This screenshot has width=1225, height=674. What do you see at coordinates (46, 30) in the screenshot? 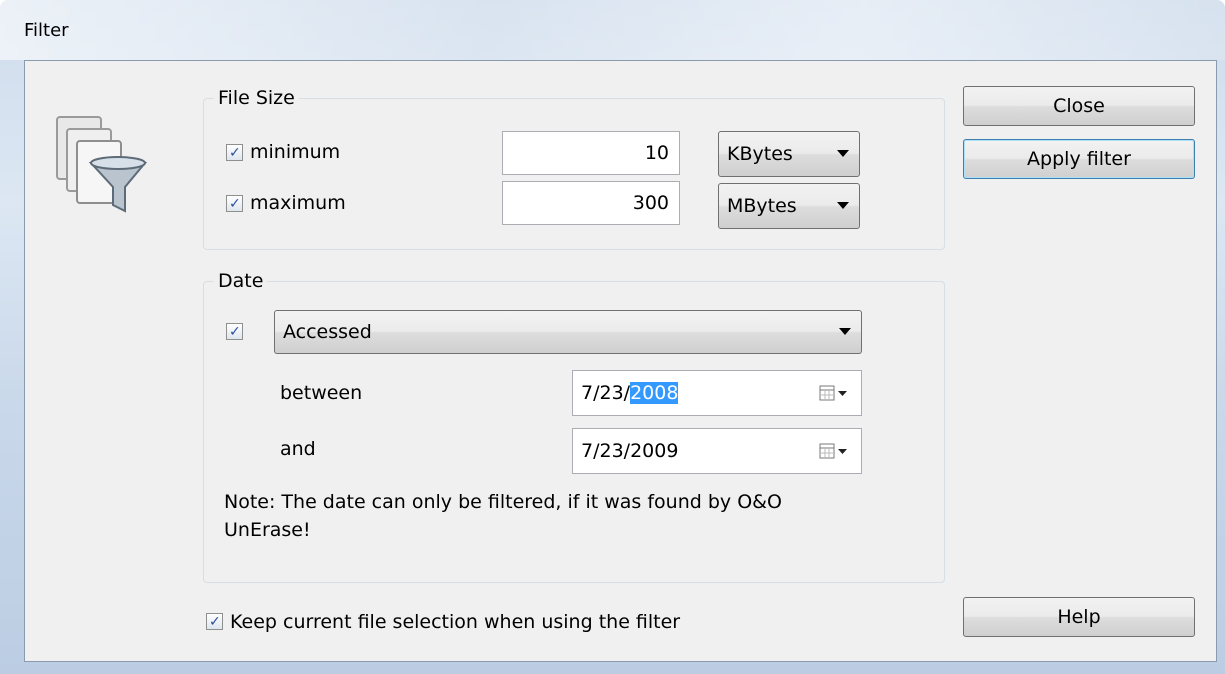
I see `window-title: Filter` at bounding box center [46, 30].